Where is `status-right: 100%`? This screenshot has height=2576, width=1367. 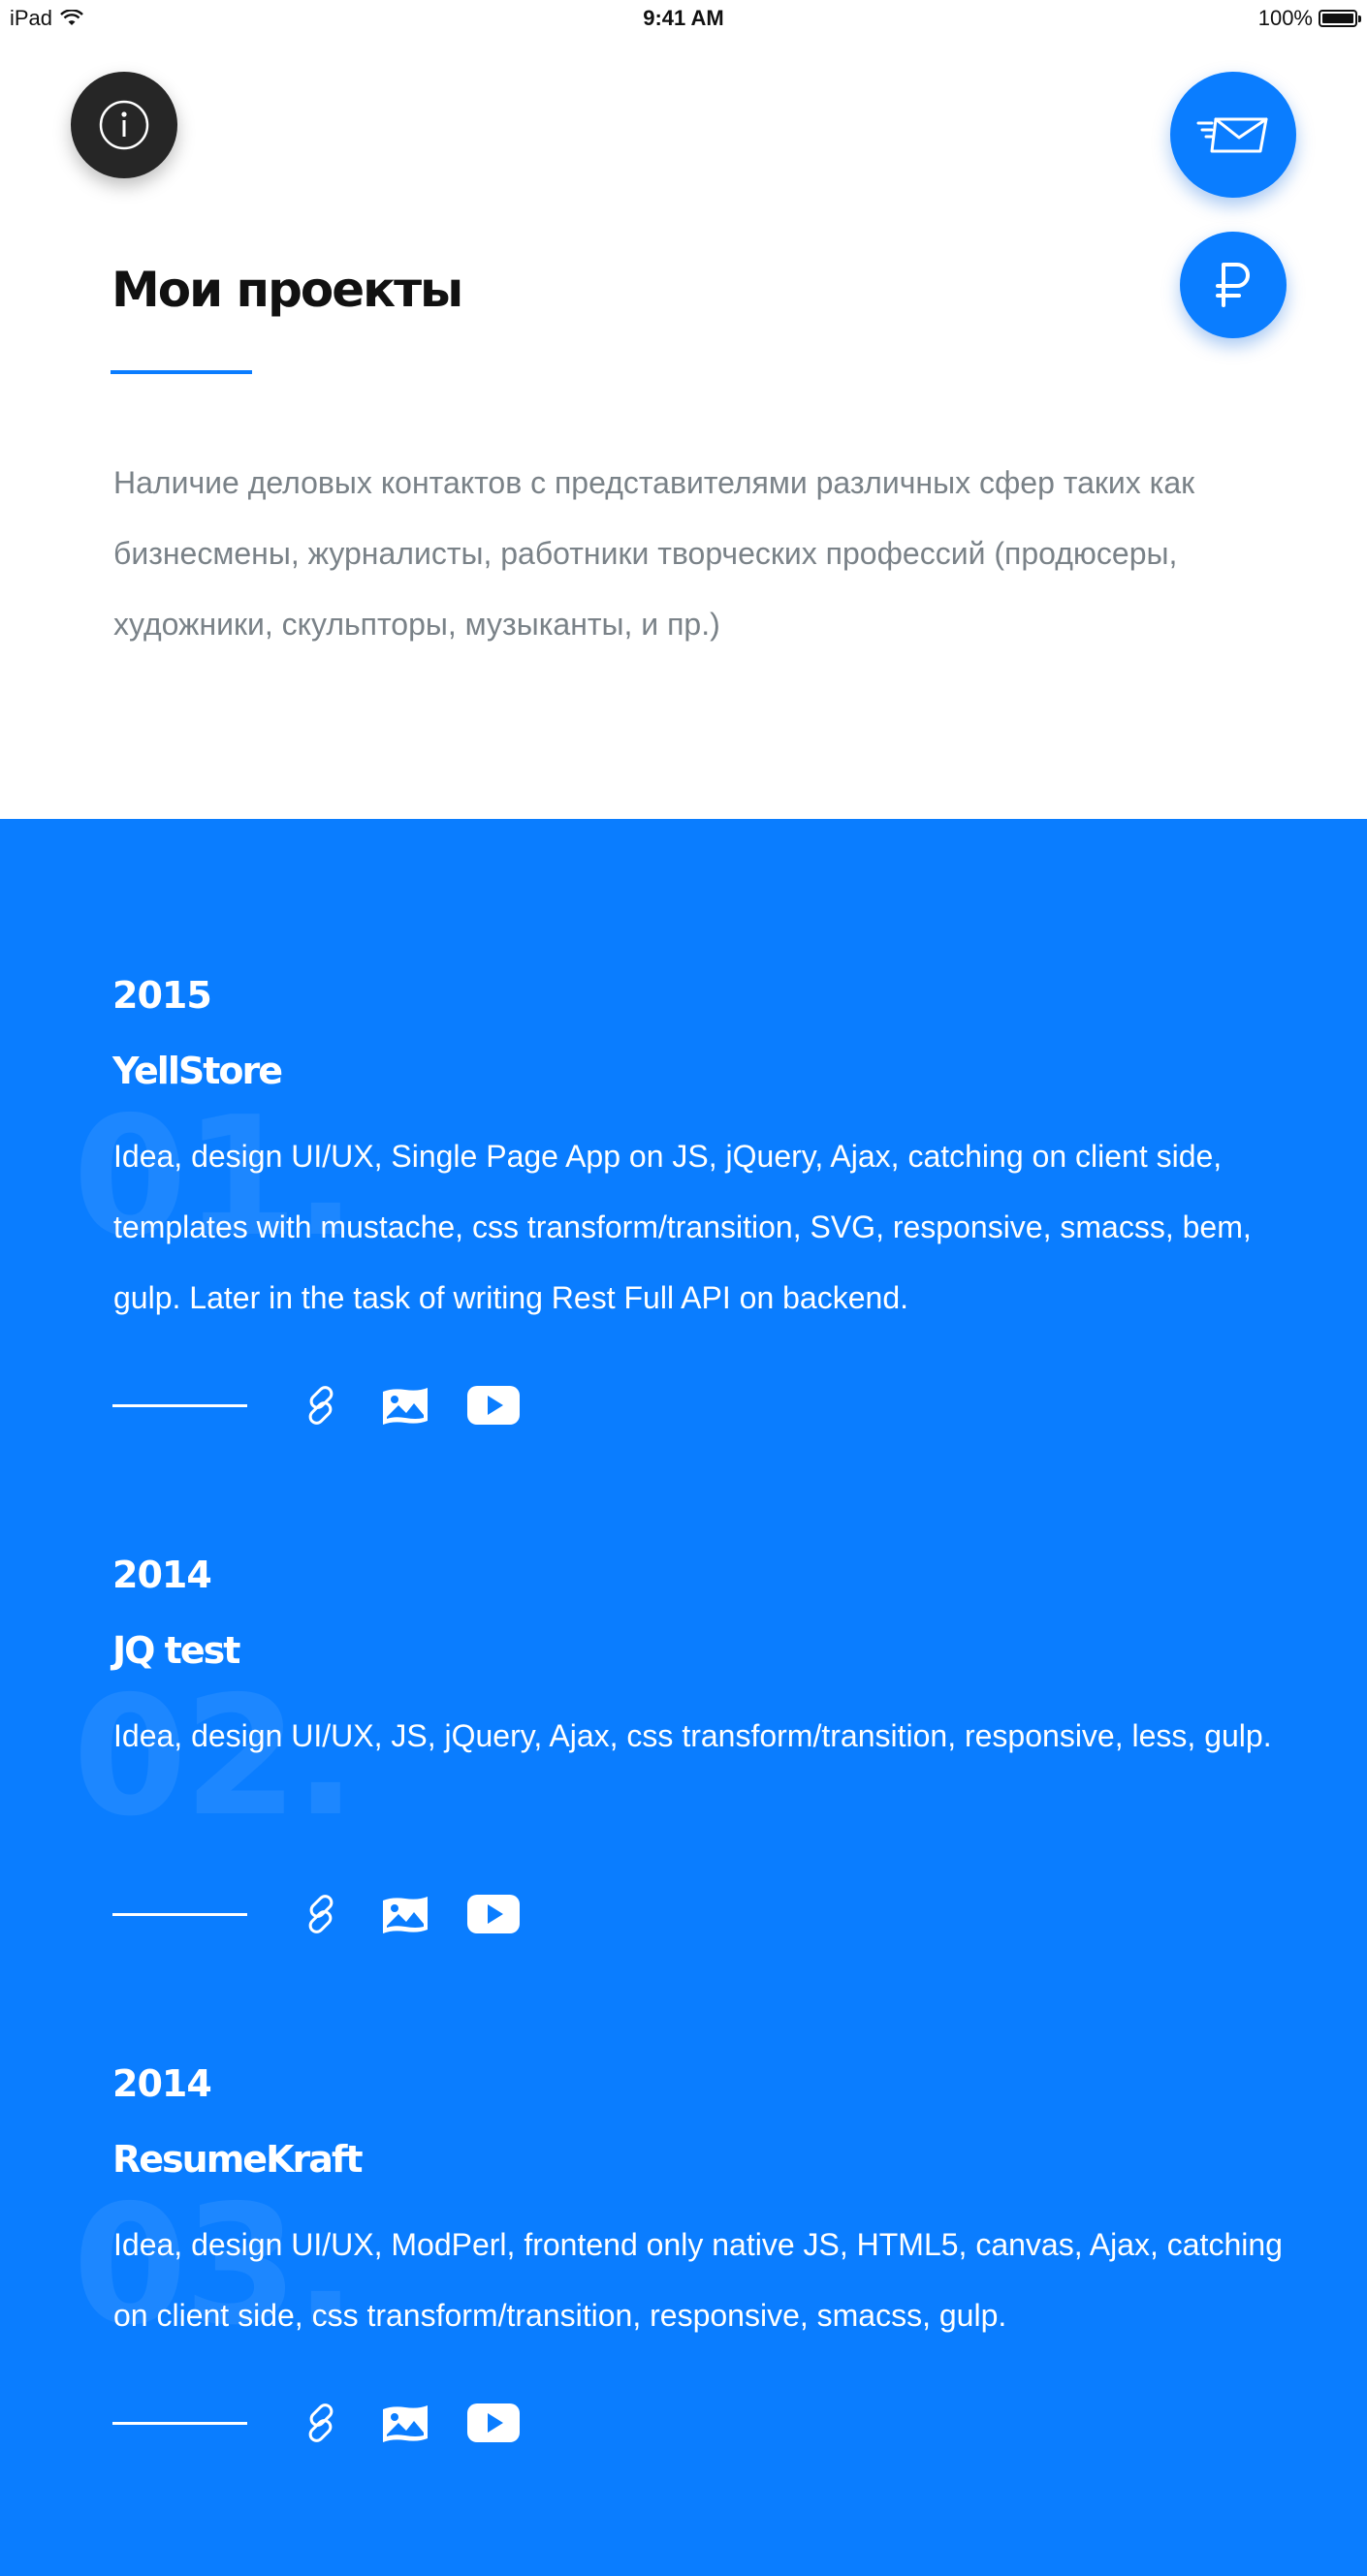
status-right: 100% is located at coordinates (1309, 18).